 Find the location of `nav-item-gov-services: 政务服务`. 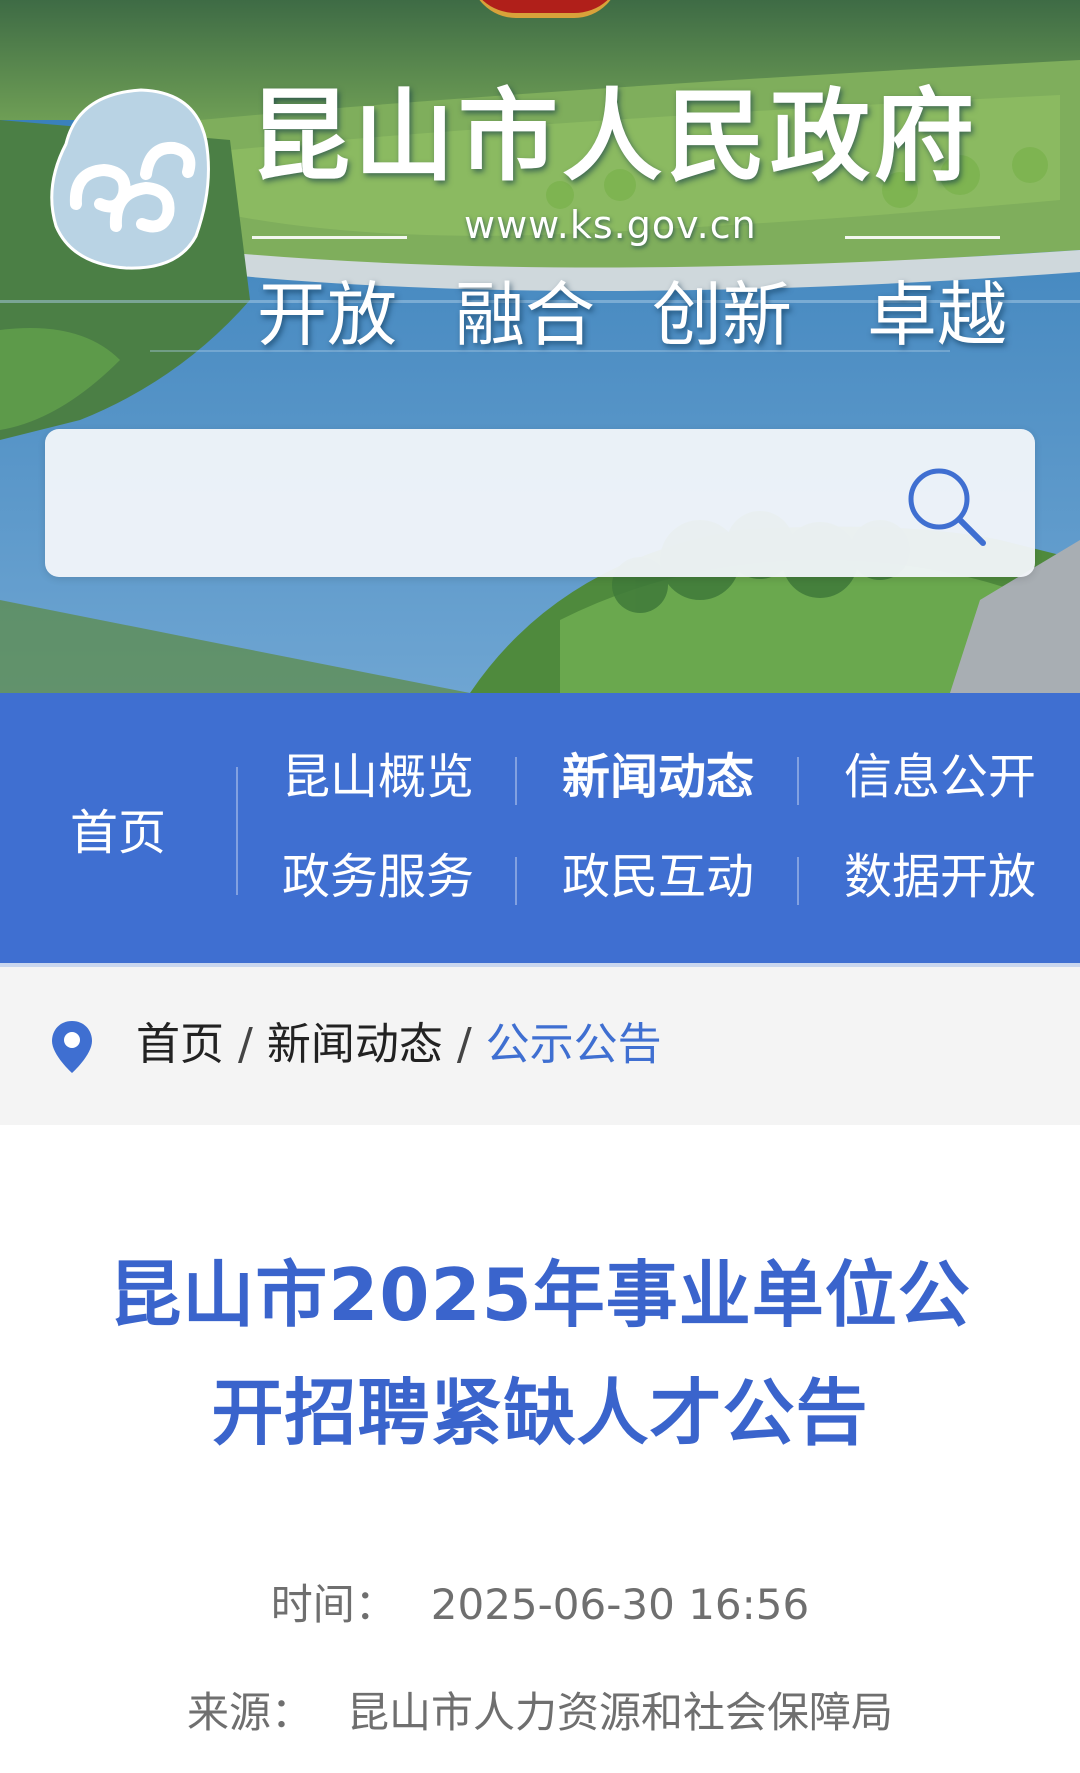

nav-item-gov-services: 政务服务 is located at coordinates (378, 877).